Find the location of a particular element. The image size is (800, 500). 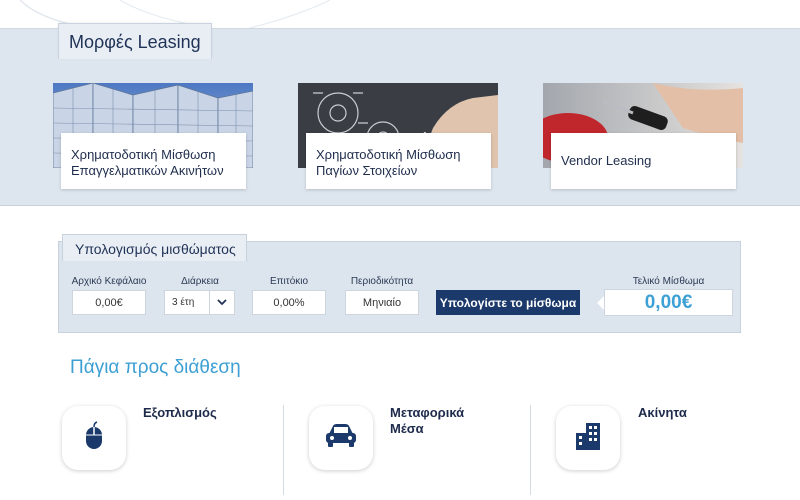

interest-rate-label: Επιτόκιο is located at coordinates (289, 281).